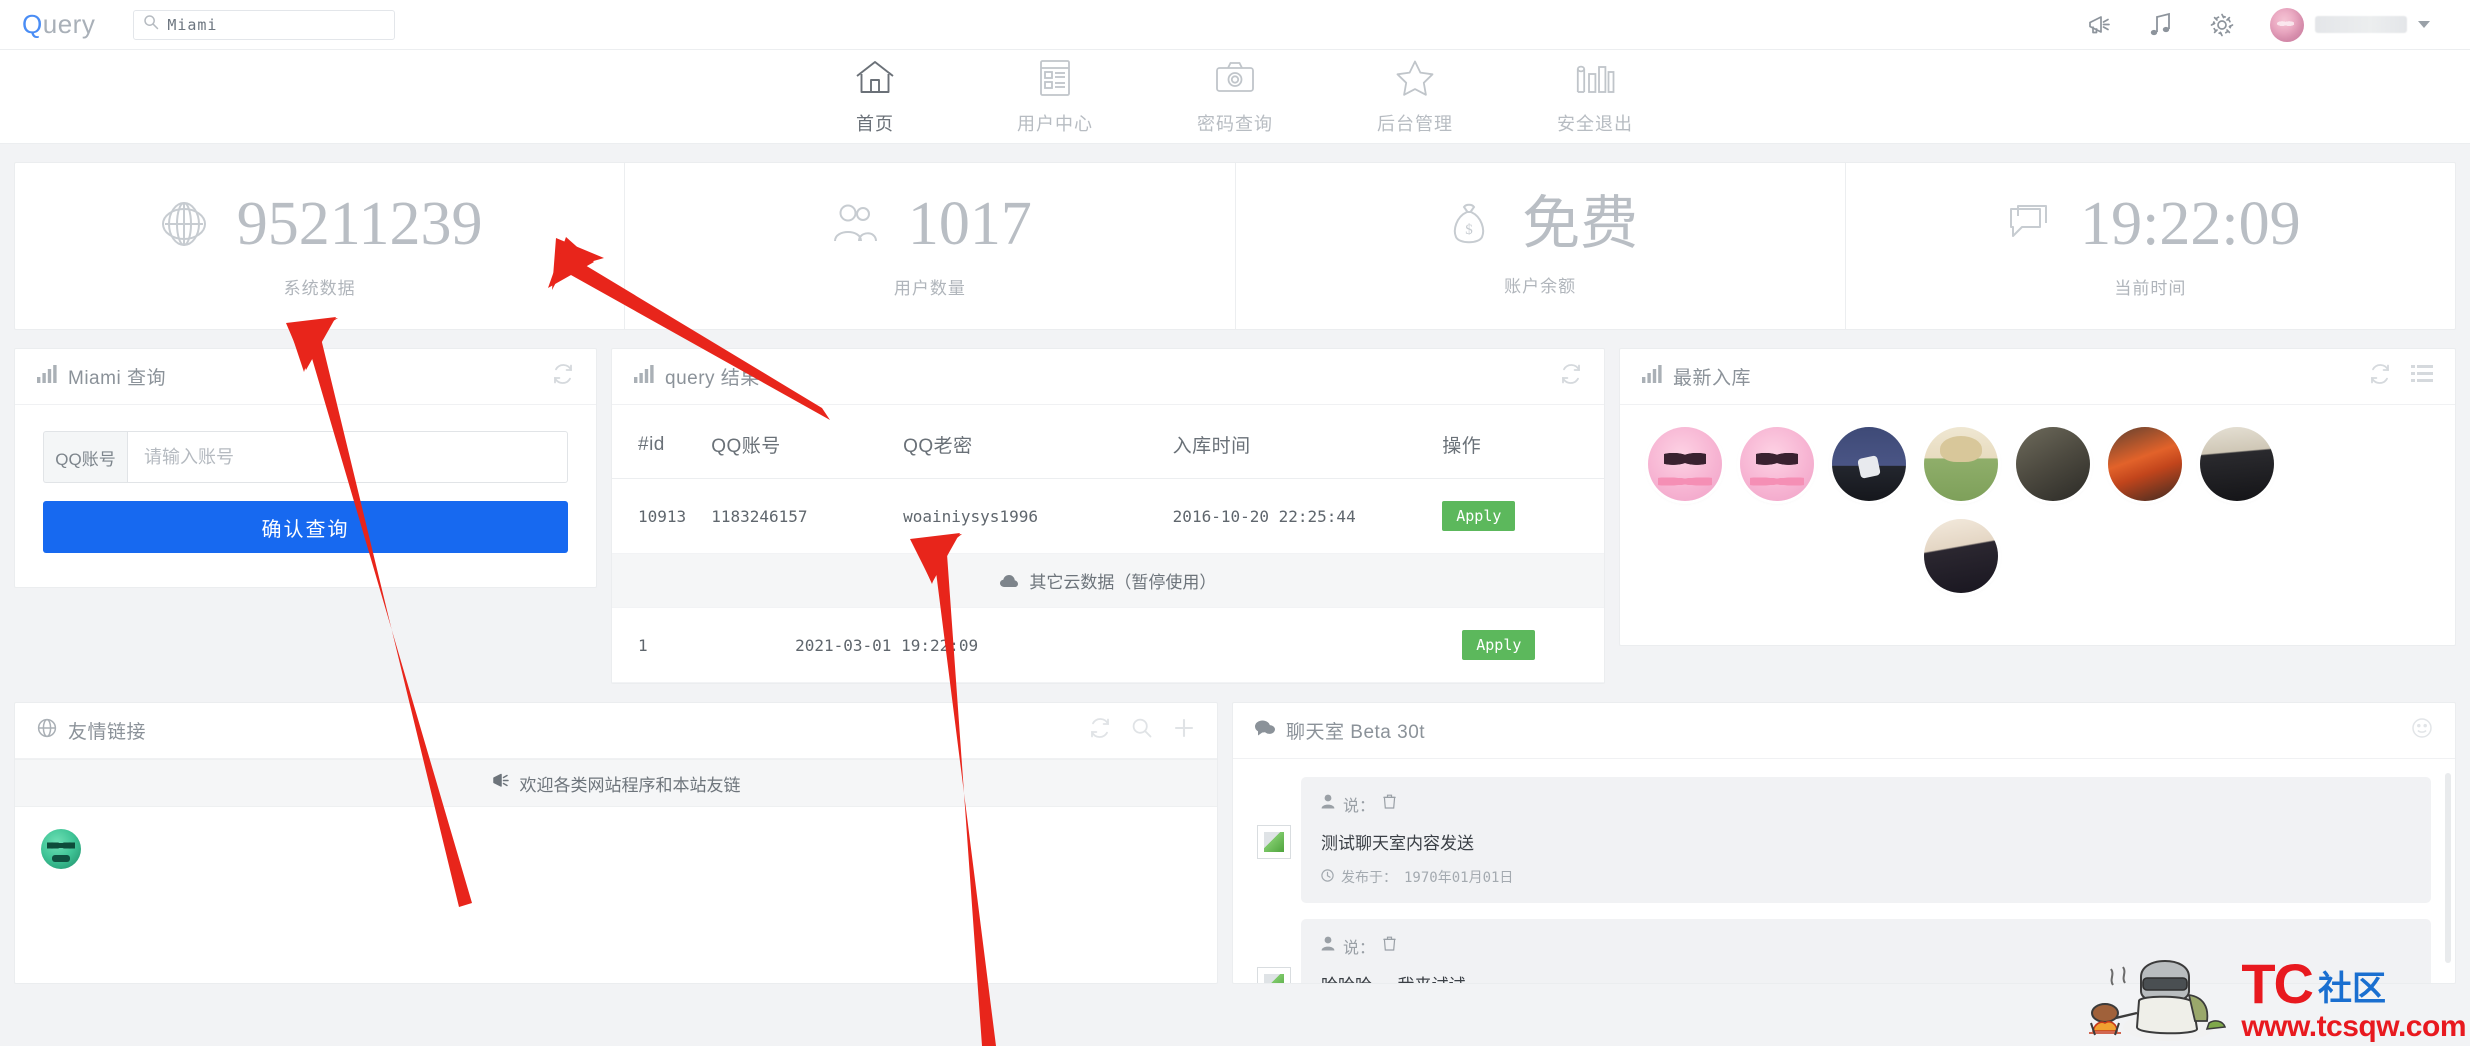 The height and width of the screenshot is (1046, 2470). What do you see at coordinates (2161, 25) in the screenshot?
I see `music-icon` at bounding box center [2161, 25].